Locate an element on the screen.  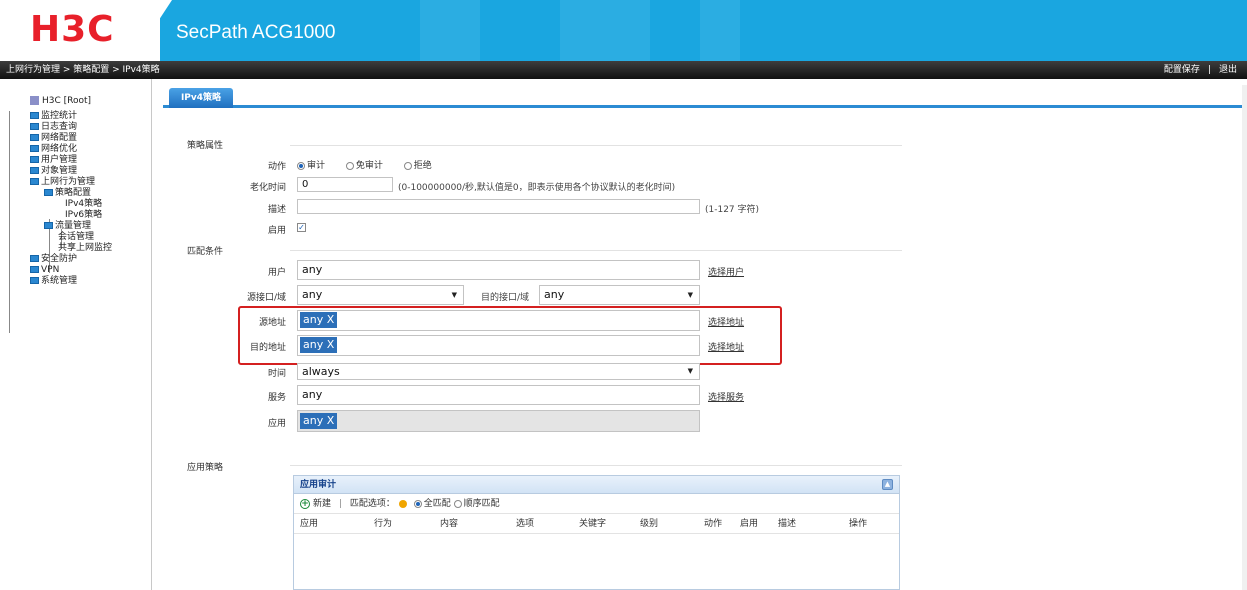
tree-item-user: 用户管理 is located at coordinates (53, 160).